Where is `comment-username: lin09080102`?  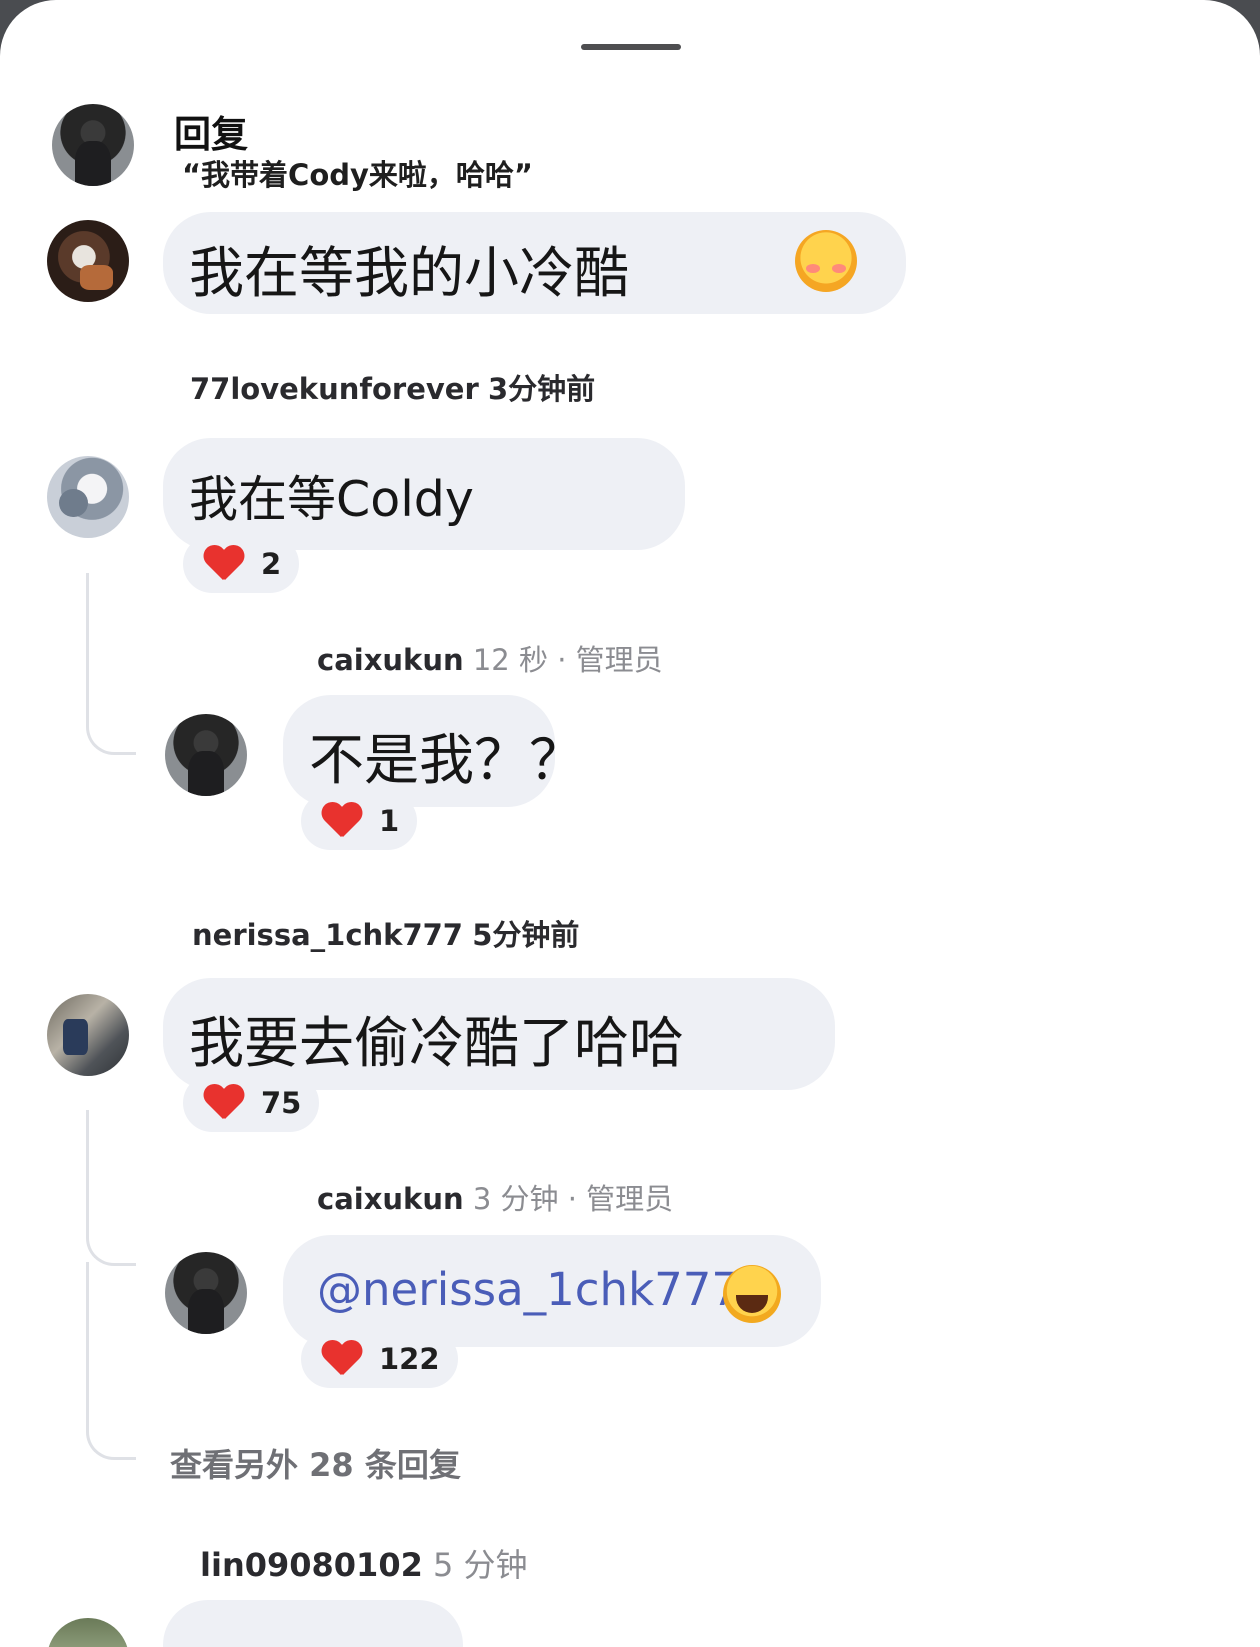 comment-username: lin09080102 is located at coordinates (311, 1565).